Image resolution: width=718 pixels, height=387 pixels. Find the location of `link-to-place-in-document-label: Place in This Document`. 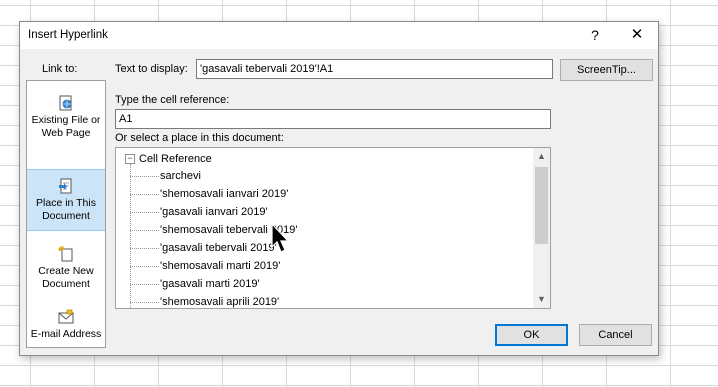

link-to-place-in-document-label: Place in This Document is located at coordinates (66, 209).